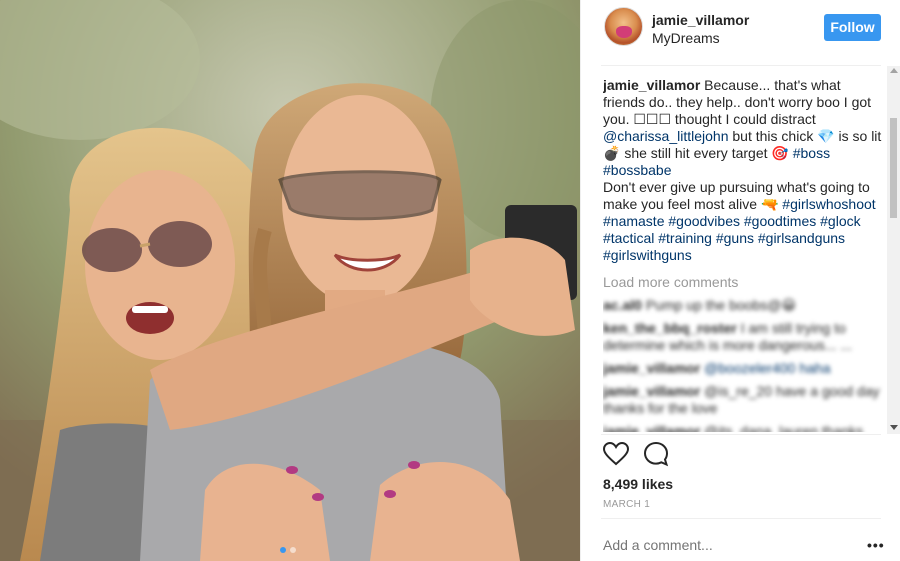 The image size is (900, 561). Describe the element at coordinates (767, 368) in the screenshot. I see `comment-text: @boozeler400 haha` at that location.